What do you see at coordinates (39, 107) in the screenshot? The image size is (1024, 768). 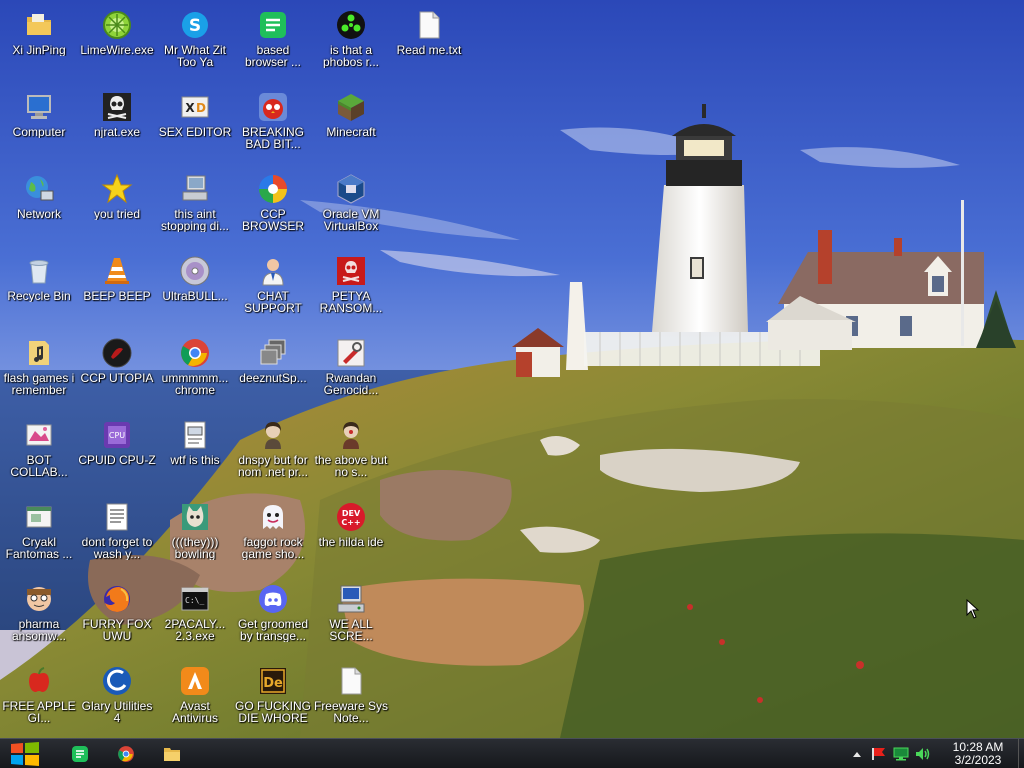 I see `computer-icon` at bounding box center [39, 107].